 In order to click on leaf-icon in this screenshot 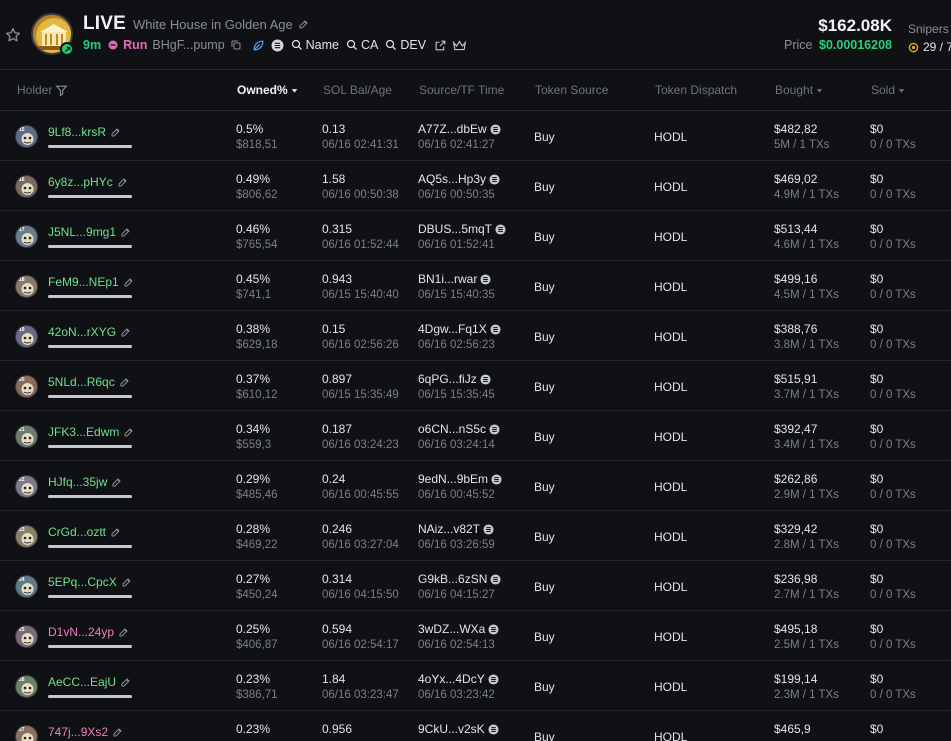, I will do `click(258, 45)`.